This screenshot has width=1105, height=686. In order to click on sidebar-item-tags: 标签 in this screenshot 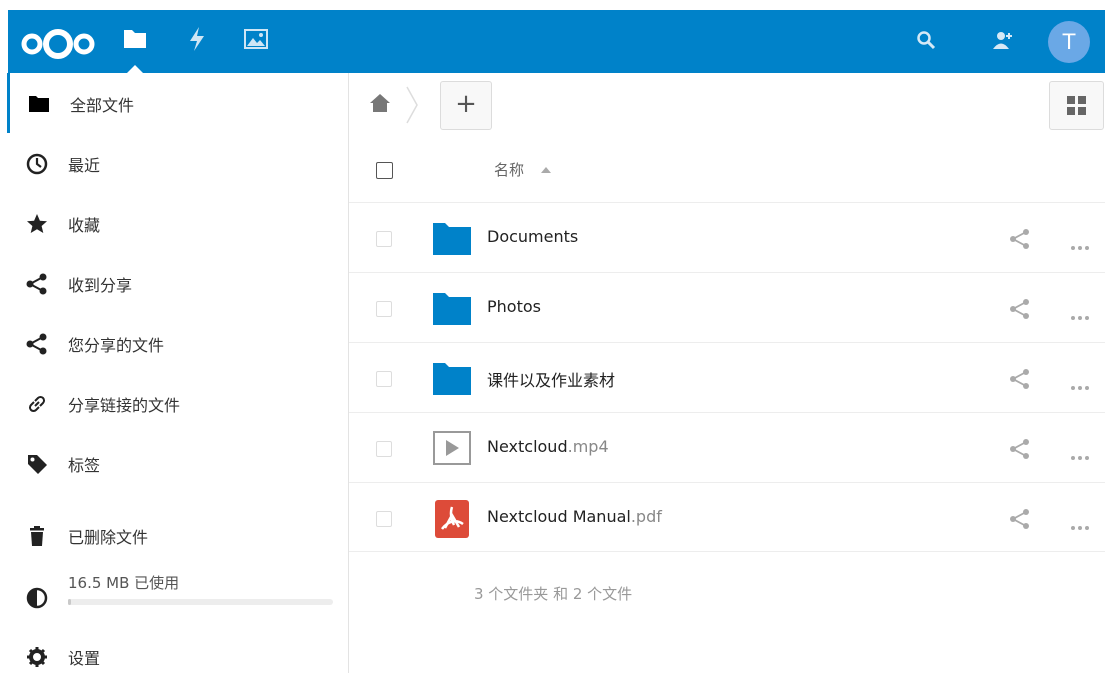, I will do `click(178, 463)`.